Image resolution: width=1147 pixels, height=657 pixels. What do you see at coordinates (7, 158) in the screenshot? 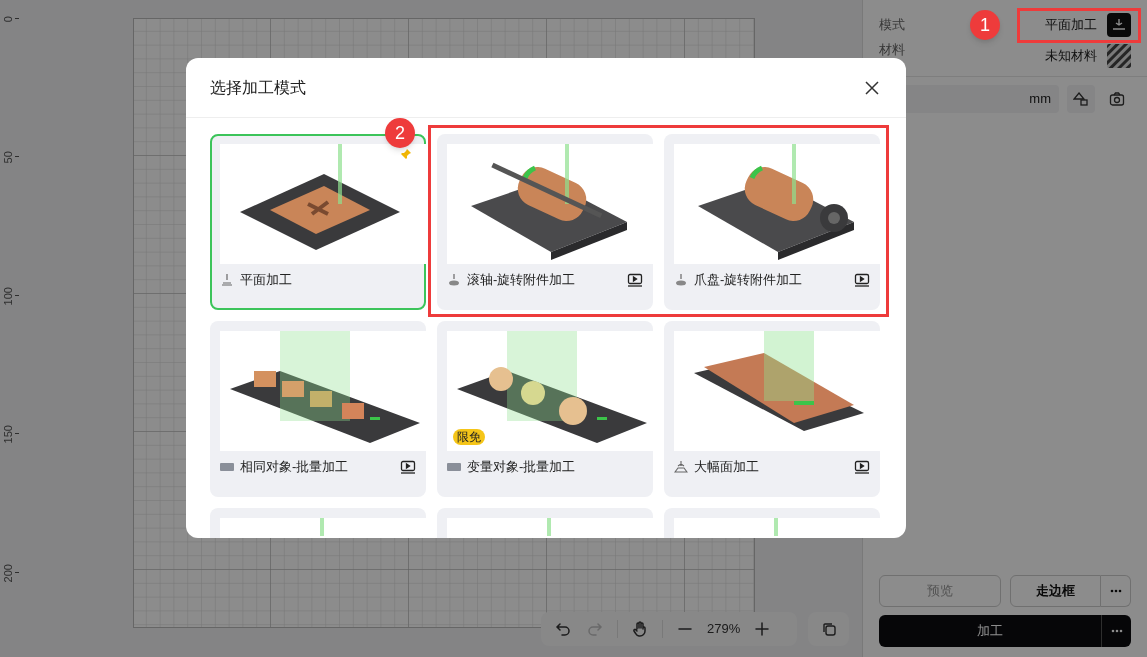
I see `ruler-label: 50` at bounding box center [7, 158].